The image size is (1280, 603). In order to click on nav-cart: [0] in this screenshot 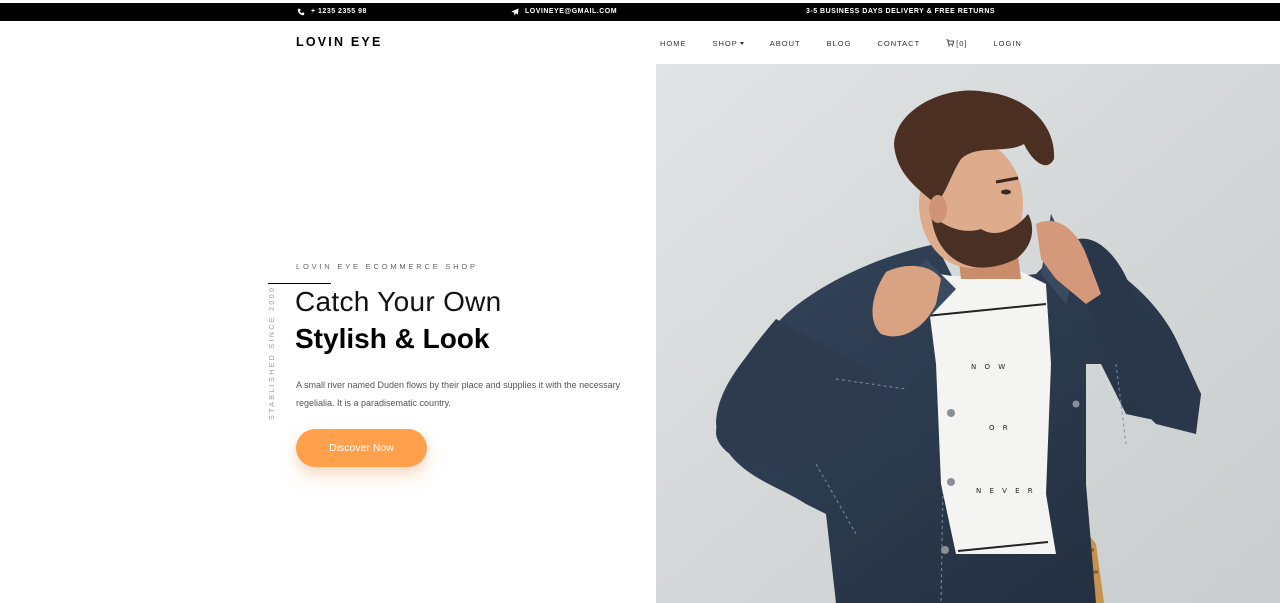, I will do `click(956, 43)`.